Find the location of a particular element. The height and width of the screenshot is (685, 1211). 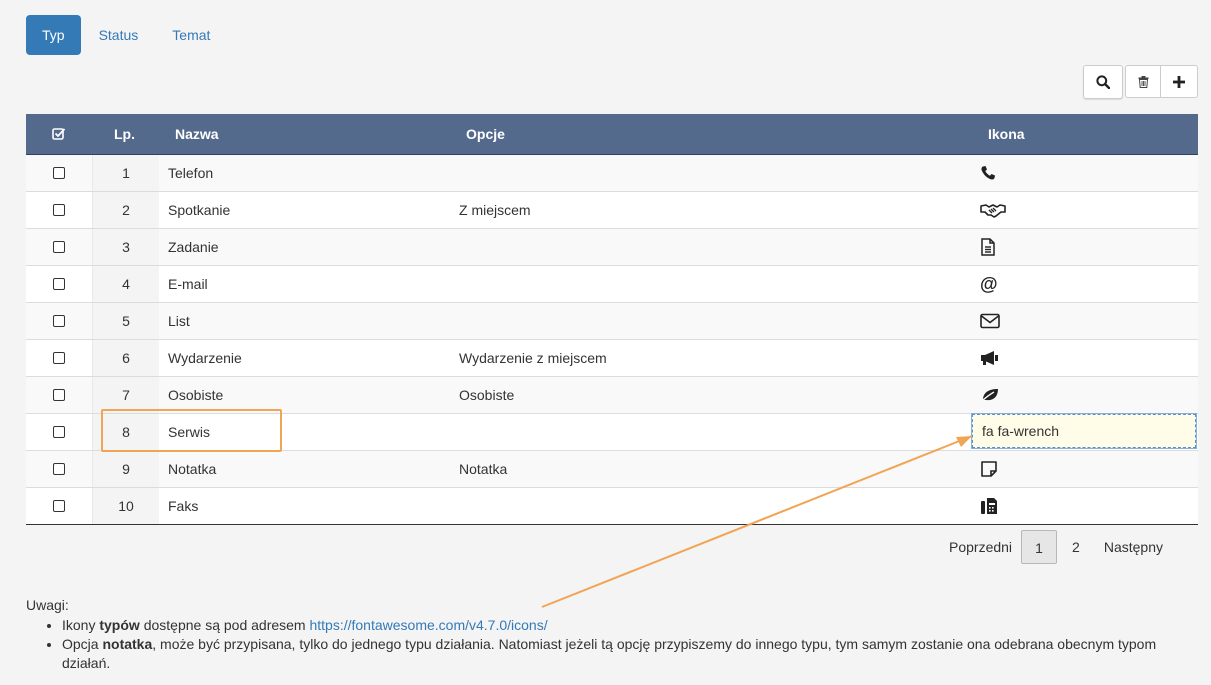

table-row: 7 Osobiste Osobiste is located at coordinates (612, 394).